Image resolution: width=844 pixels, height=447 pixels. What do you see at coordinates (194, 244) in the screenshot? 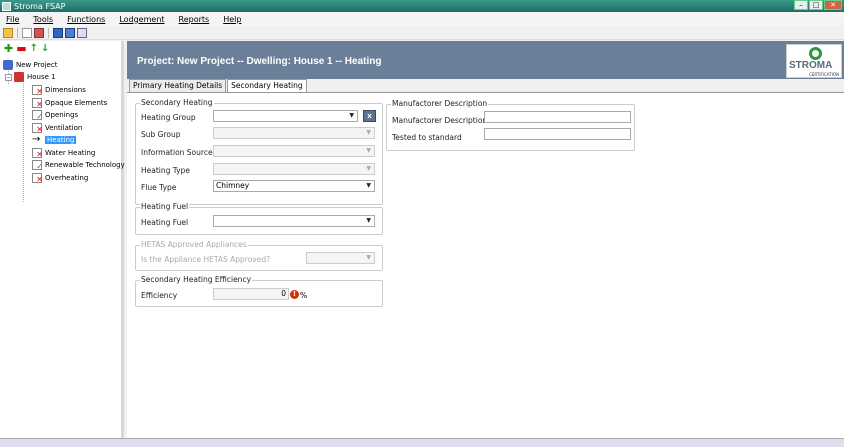
I see `group-title: HETAS Approved Appliances` at bounding box center [194, 244].